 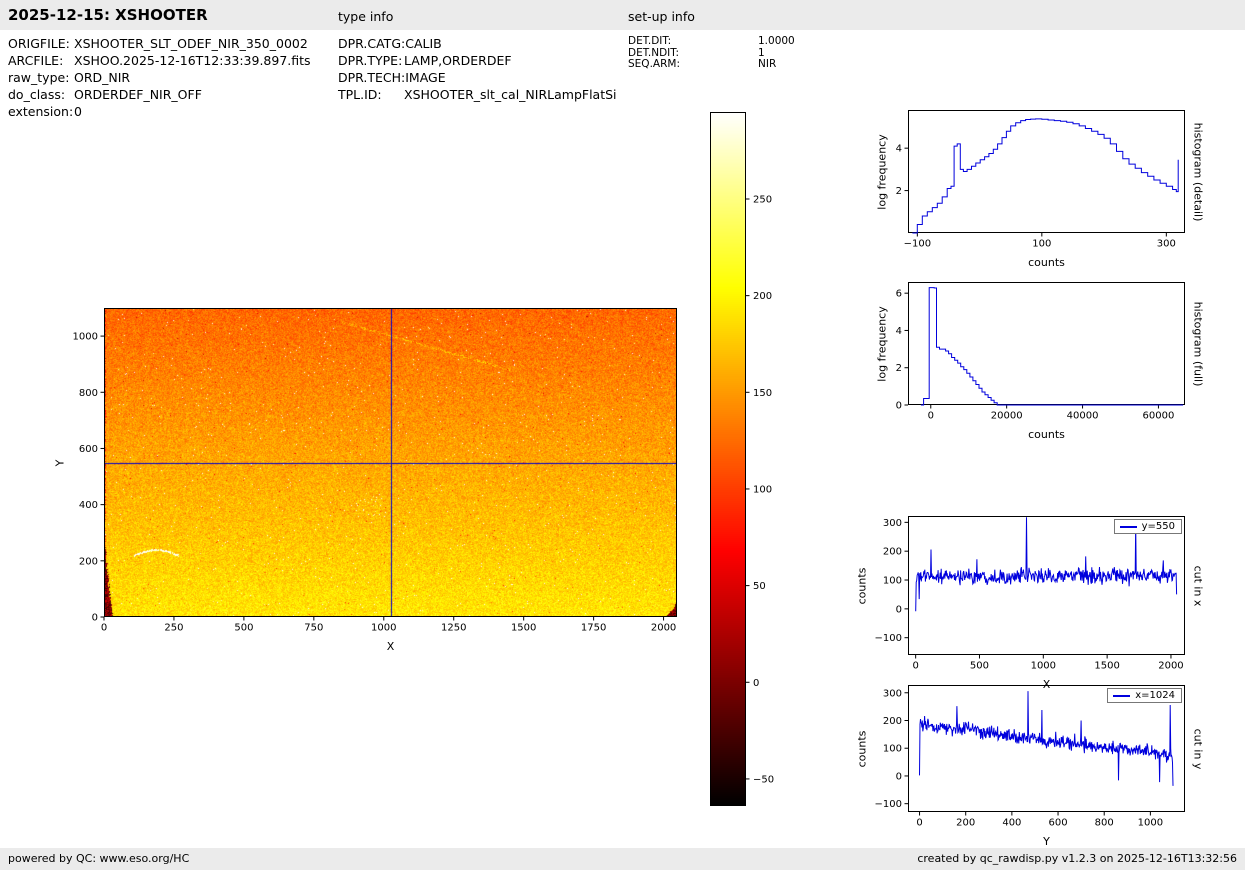 What do you see at coordinates (763, 779) in the screenshot?
I see `svg-text: −50` at bounding box center [763, 779].